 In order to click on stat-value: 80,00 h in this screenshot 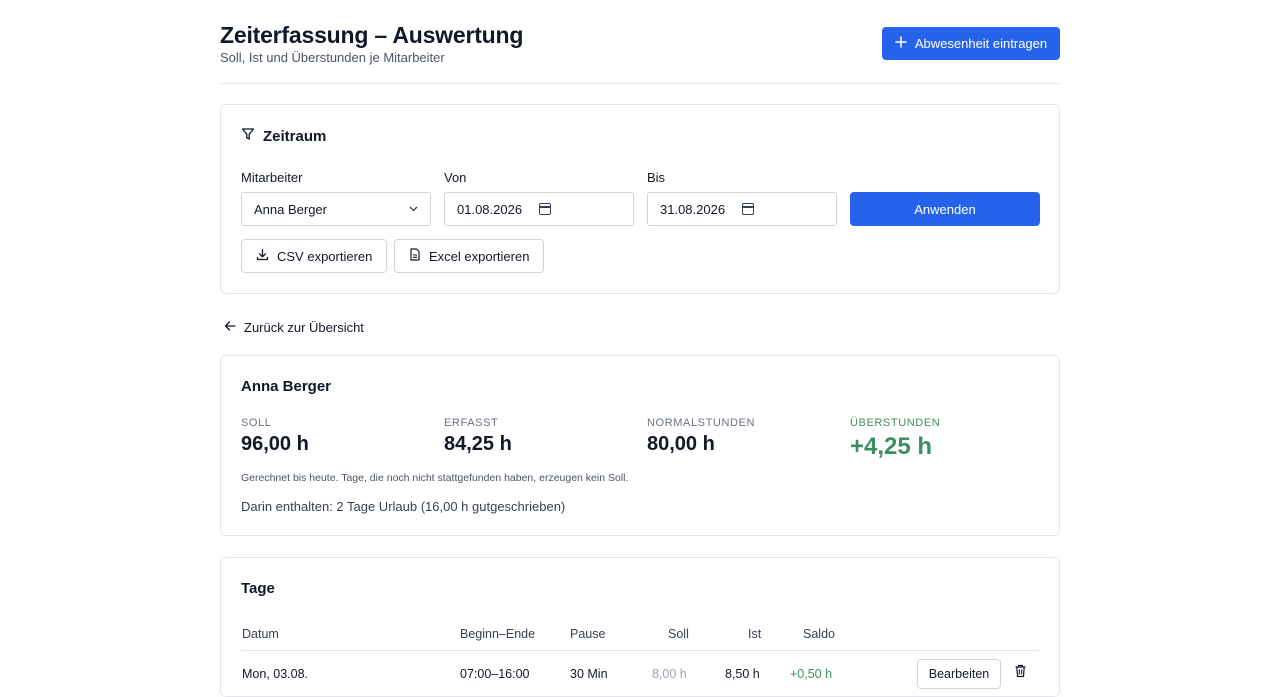, I will do `click(681, 444)`.